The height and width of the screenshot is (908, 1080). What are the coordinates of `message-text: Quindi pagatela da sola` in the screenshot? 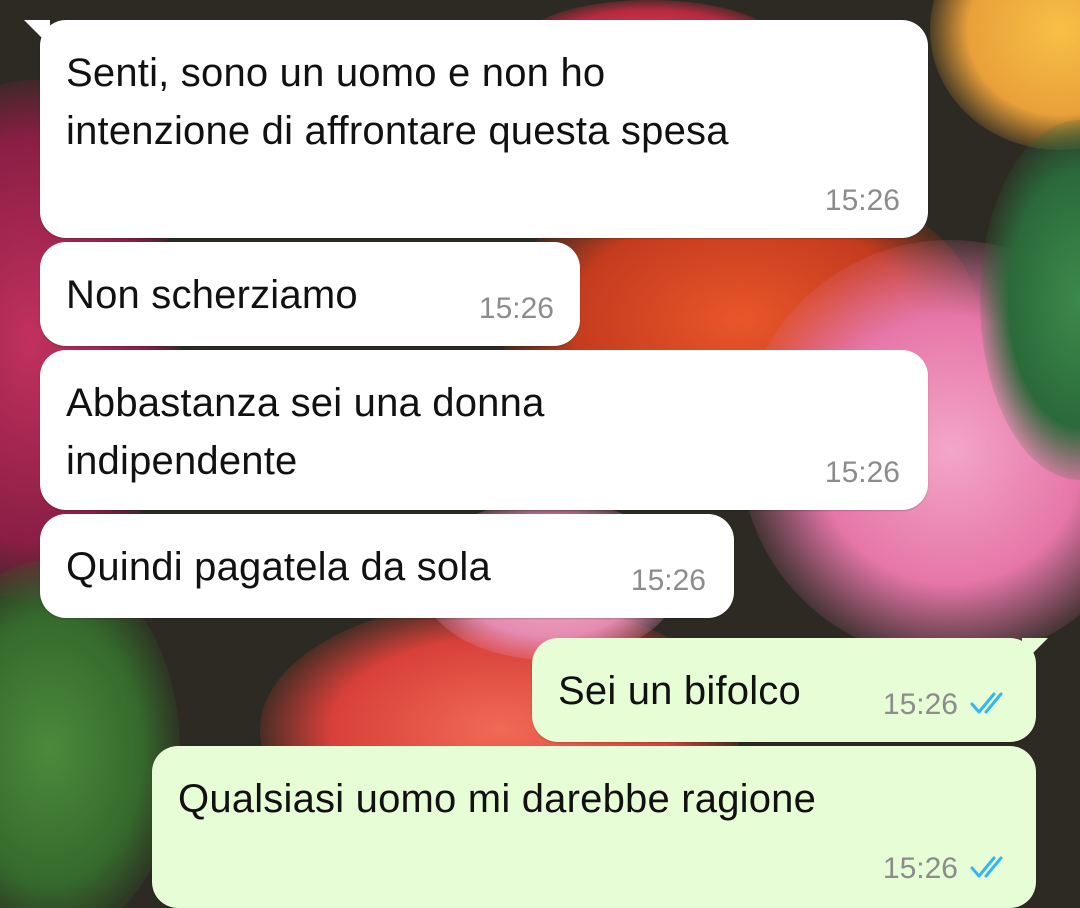 It's located at (278, 567).